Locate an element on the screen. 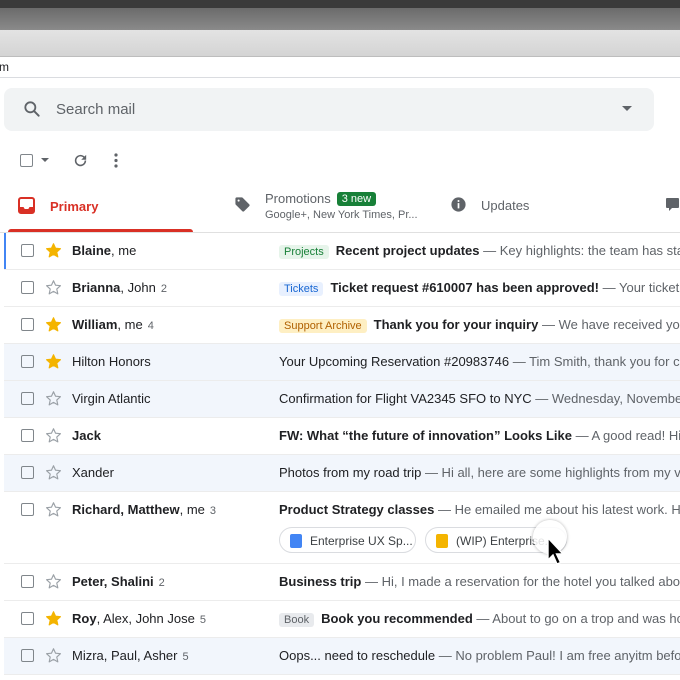  sender-other-names: , John is located at coordinates (138, 287).